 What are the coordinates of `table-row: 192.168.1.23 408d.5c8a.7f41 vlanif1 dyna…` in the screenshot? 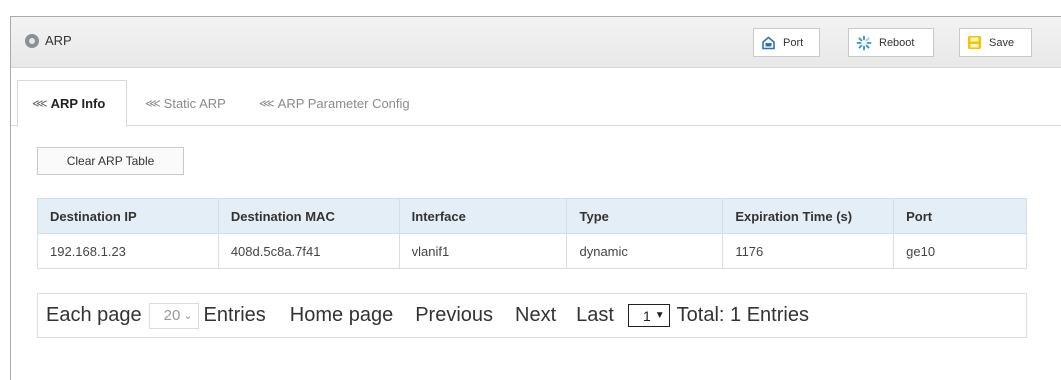 It's located at (532, 251).